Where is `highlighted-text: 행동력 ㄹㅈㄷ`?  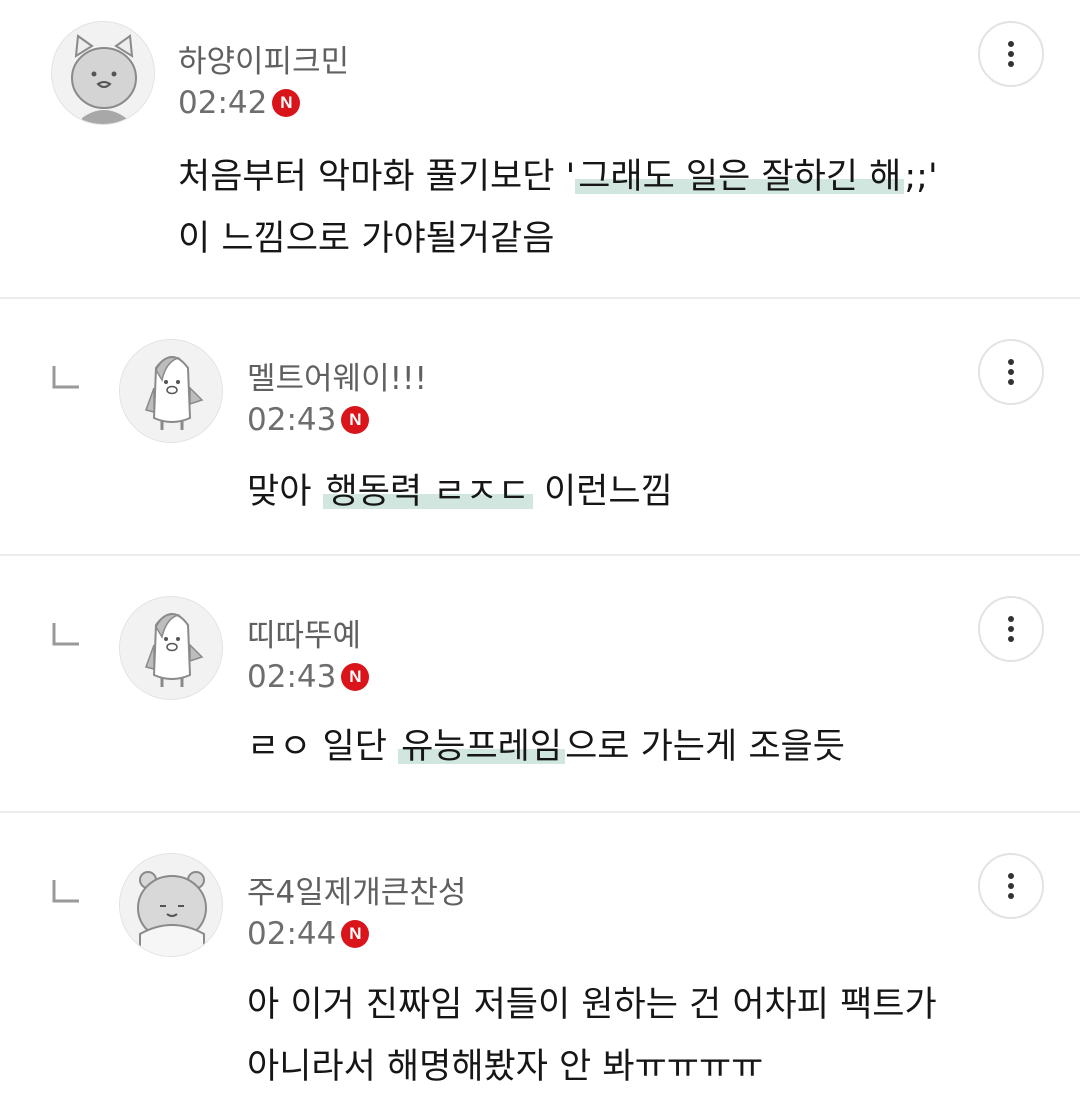 highlighted-text: 행동력 ㄹㅈㄷ is located at coordinates (427, 492).